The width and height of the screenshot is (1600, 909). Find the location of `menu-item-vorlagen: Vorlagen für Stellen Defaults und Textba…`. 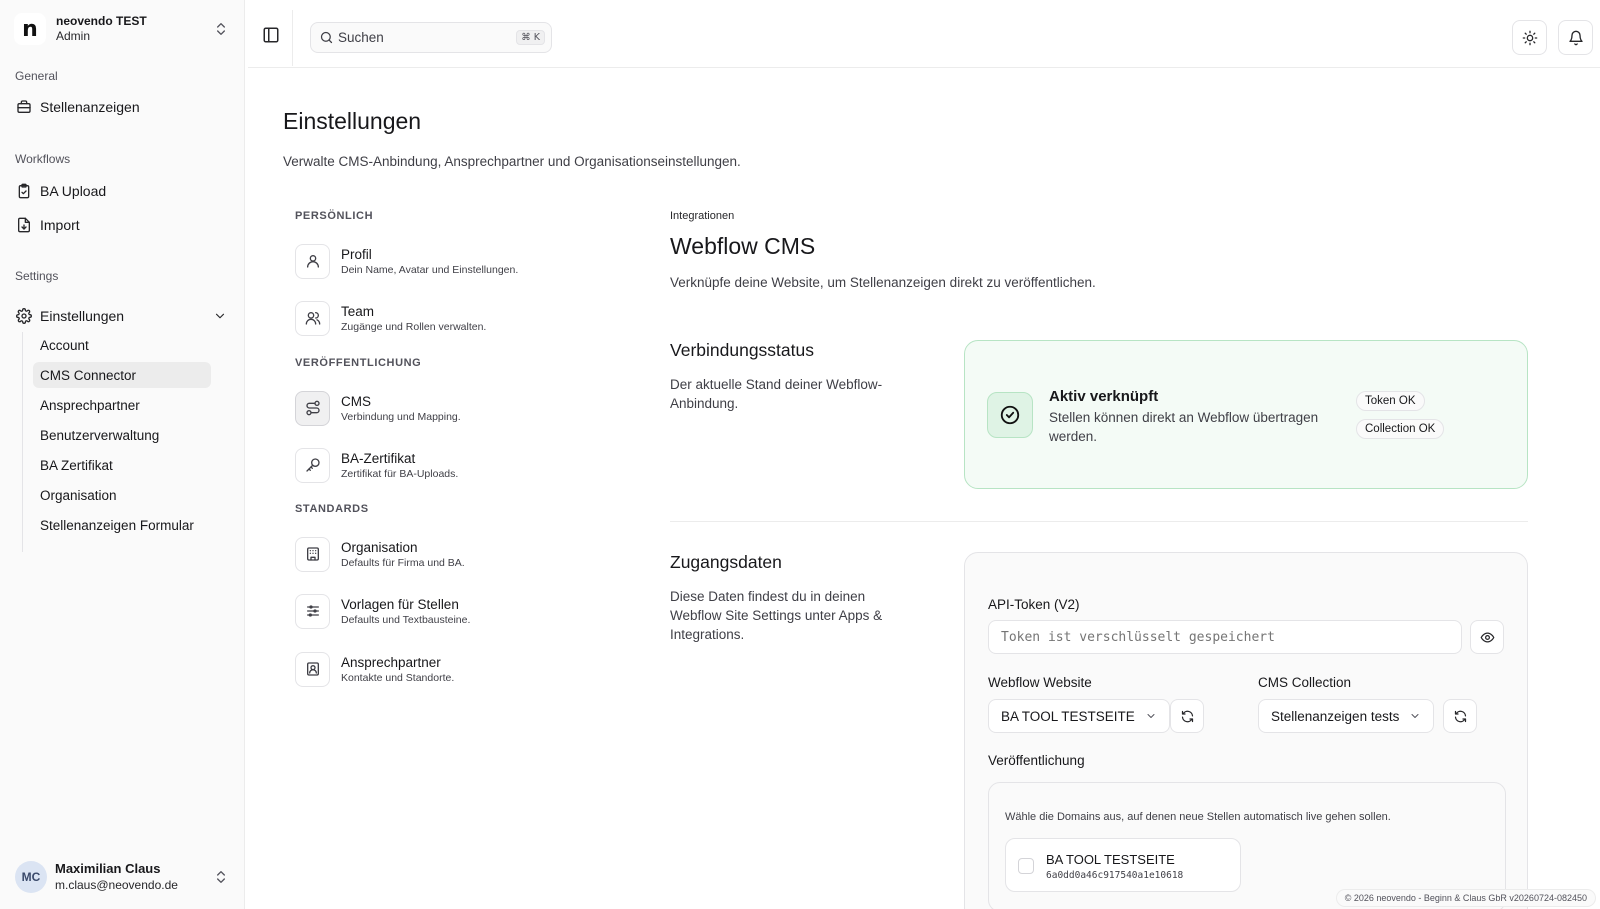

menu-item-vorlagen: Vorlagen für Stellen Defaults und Textba… is located at coordinates (445, 611).